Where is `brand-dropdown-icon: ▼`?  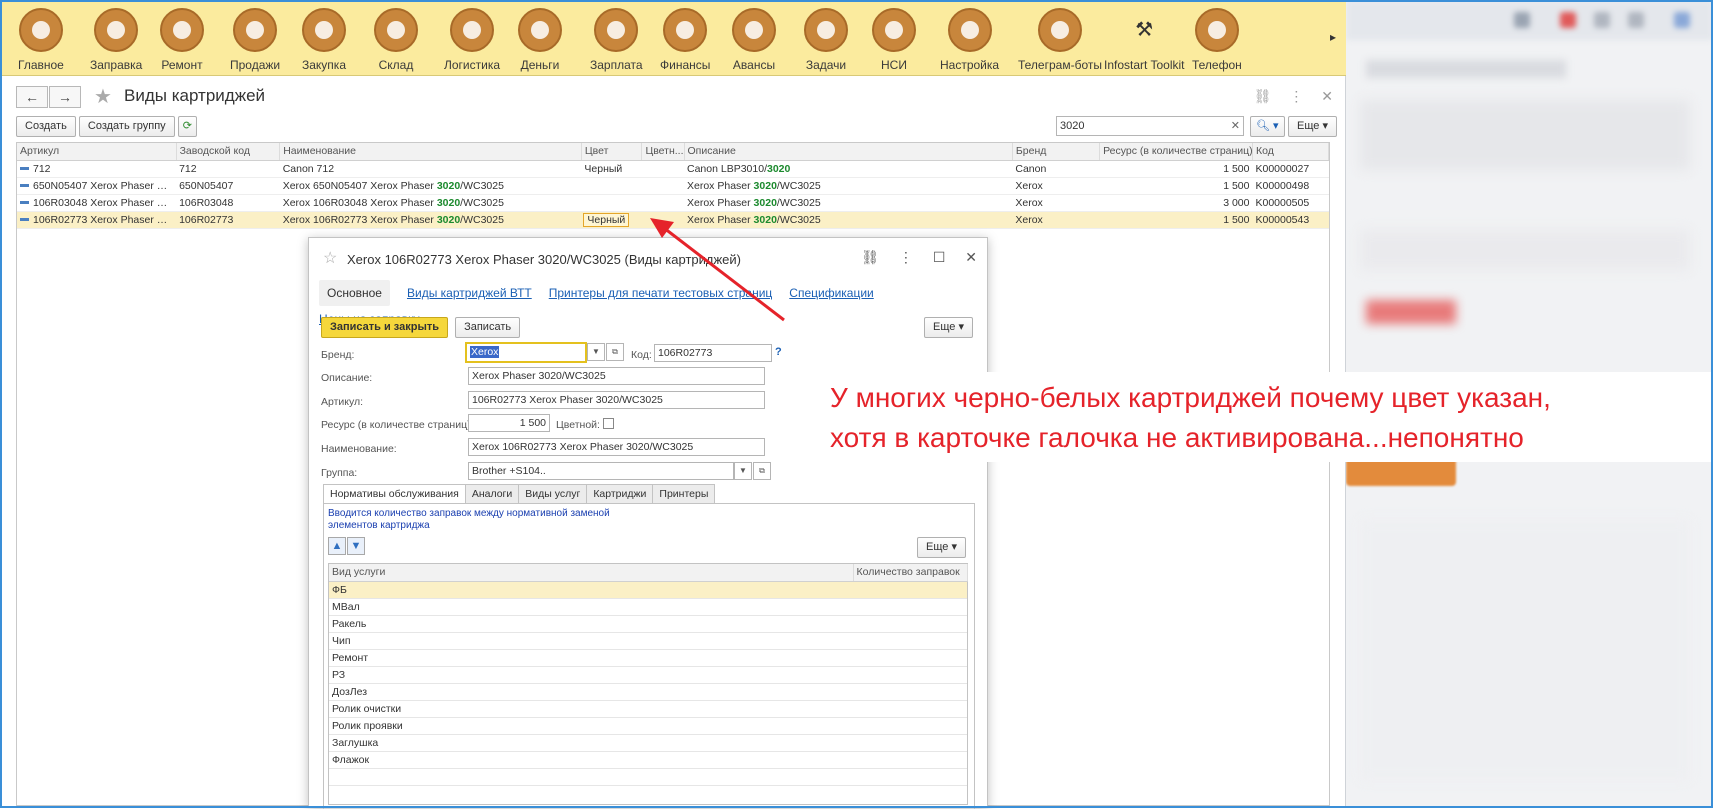
brand-dropdown-icon: ▼ is located at coordinates (596, 352).